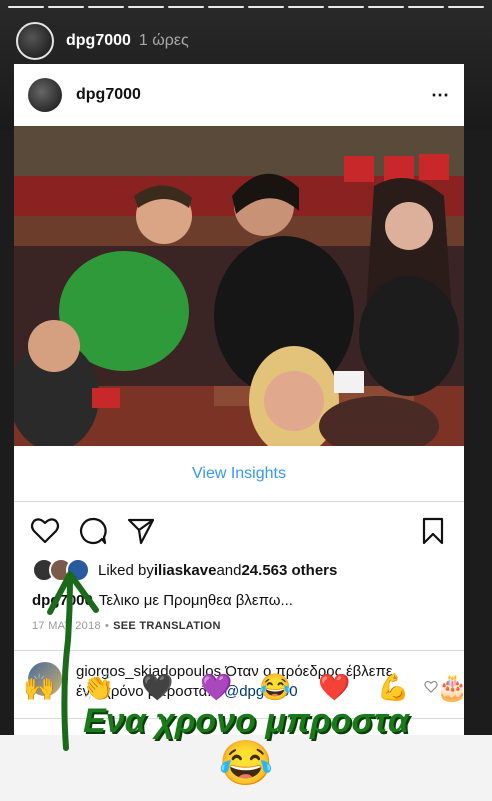 The image size is (492, 801). I want to click on quick-reactions-bar: 🙌 👏 🖤 💜 😂 ❤️ 💪 🎂, so click(246, 687).